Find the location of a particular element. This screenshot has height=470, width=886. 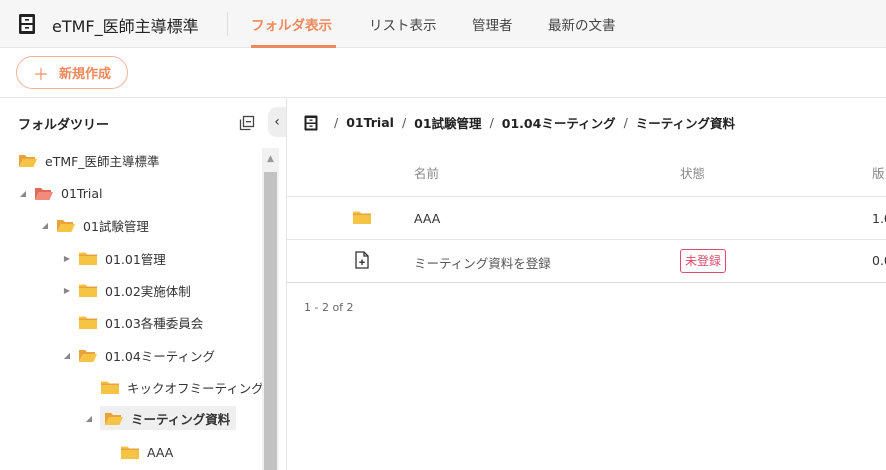

tree-node-01-trial-management: ◢ 01試験管理 is located at coordinates (94, 225).